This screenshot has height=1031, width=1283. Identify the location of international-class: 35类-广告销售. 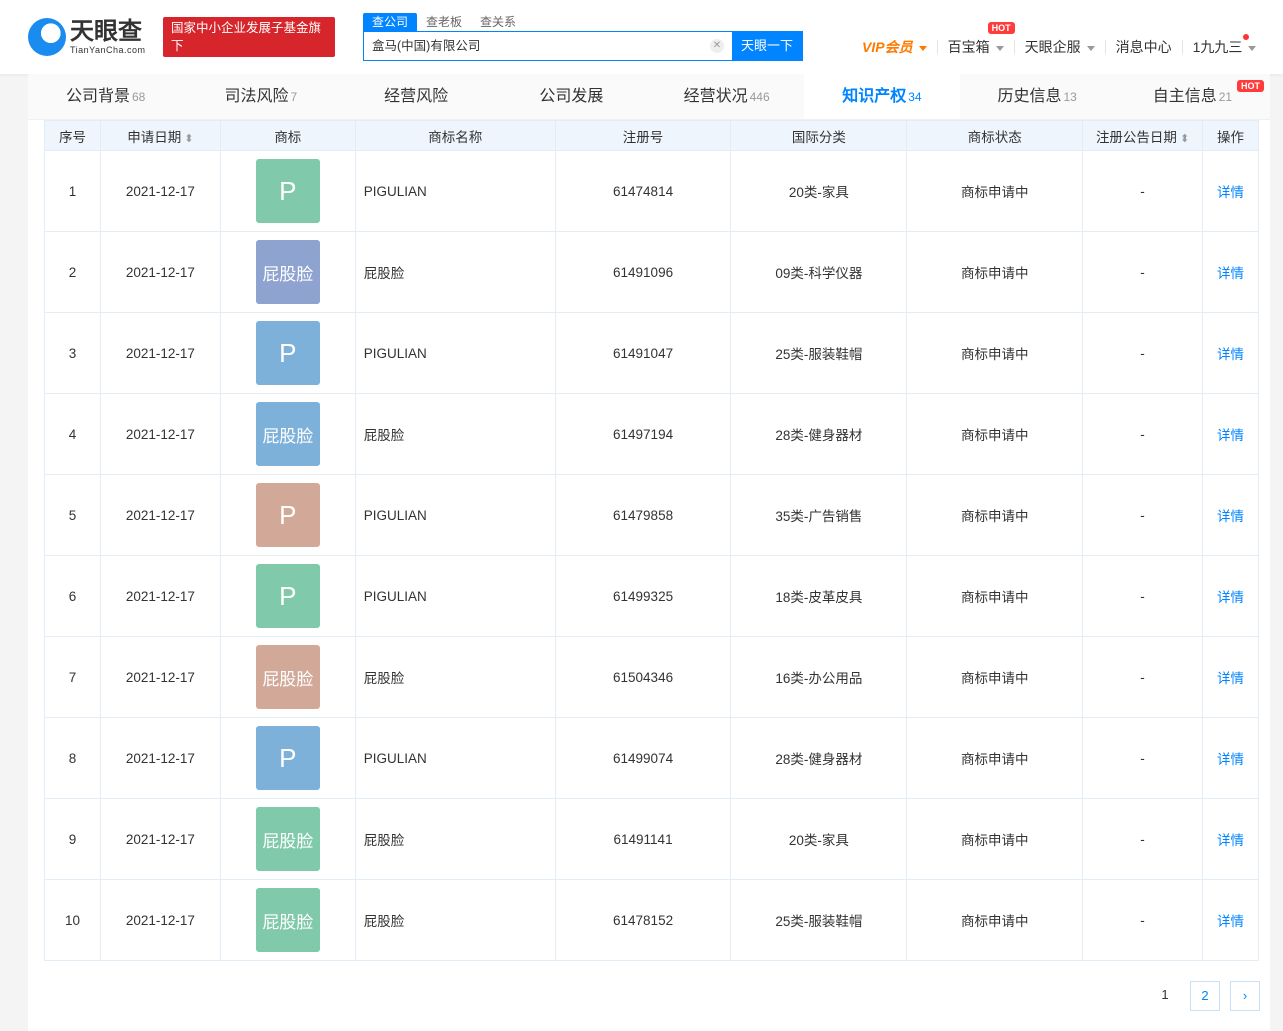
(819, 515).